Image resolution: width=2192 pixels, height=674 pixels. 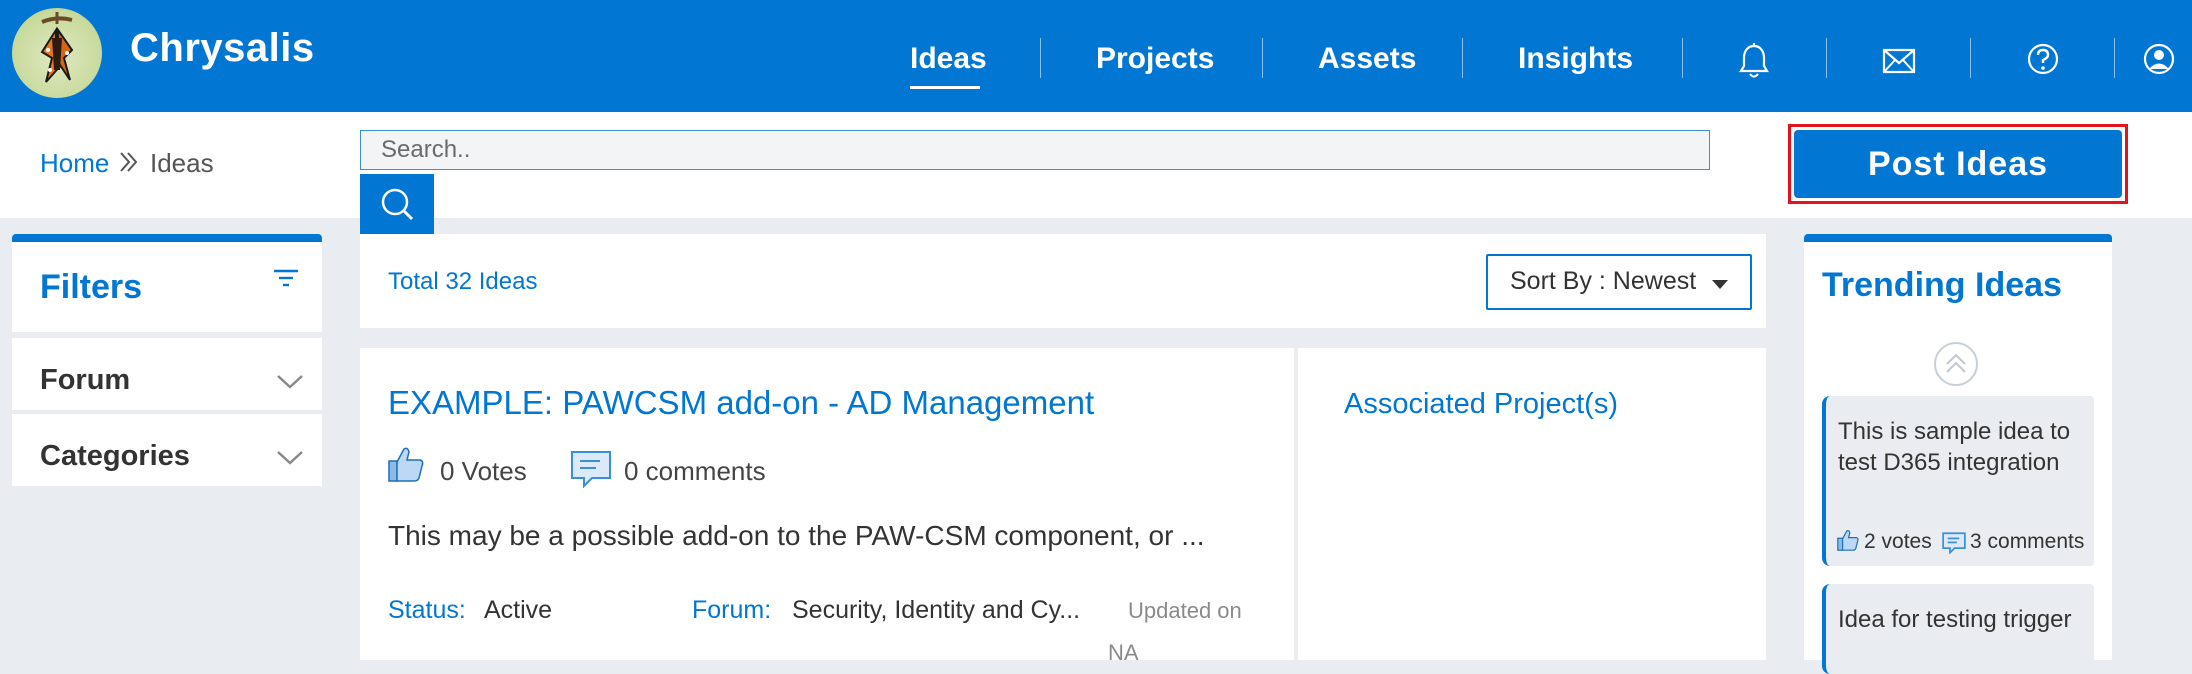 I want to click on associated-projects-title: Associated Project(s), so click(x=1481, y=404).